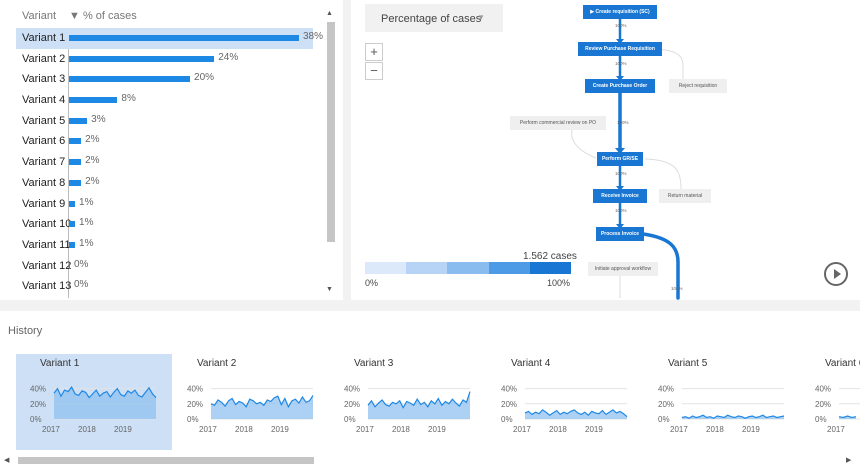 This screenshot has height=470, width=860. Describe the element at coordinates (6, 460) in the screenshot. I see `scroll-left-icon: ◀` at that location.